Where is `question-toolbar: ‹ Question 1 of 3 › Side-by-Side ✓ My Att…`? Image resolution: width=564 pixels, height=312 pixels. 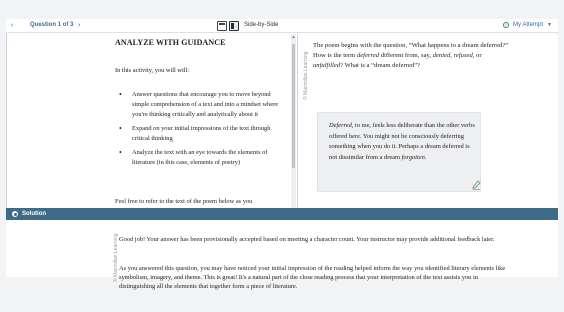
question-toolbar: ‹ Question 1 of 3 › Side-by-Side ✓ My Att… is located at coordinates (282, 26).